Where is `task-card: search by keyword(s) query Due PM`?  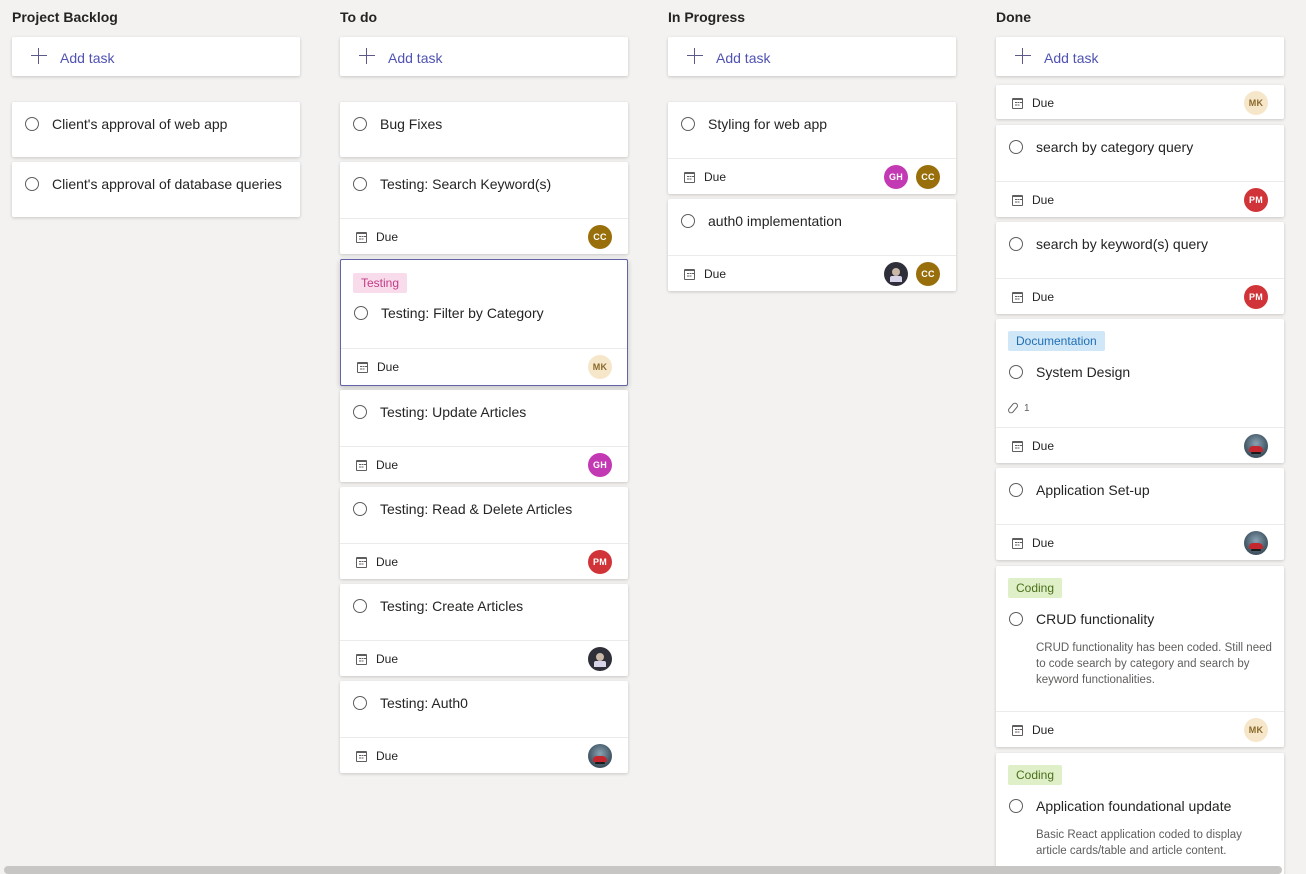
task-card: search by keyword(s) query Due PM is located at coordinates (1140, 268).